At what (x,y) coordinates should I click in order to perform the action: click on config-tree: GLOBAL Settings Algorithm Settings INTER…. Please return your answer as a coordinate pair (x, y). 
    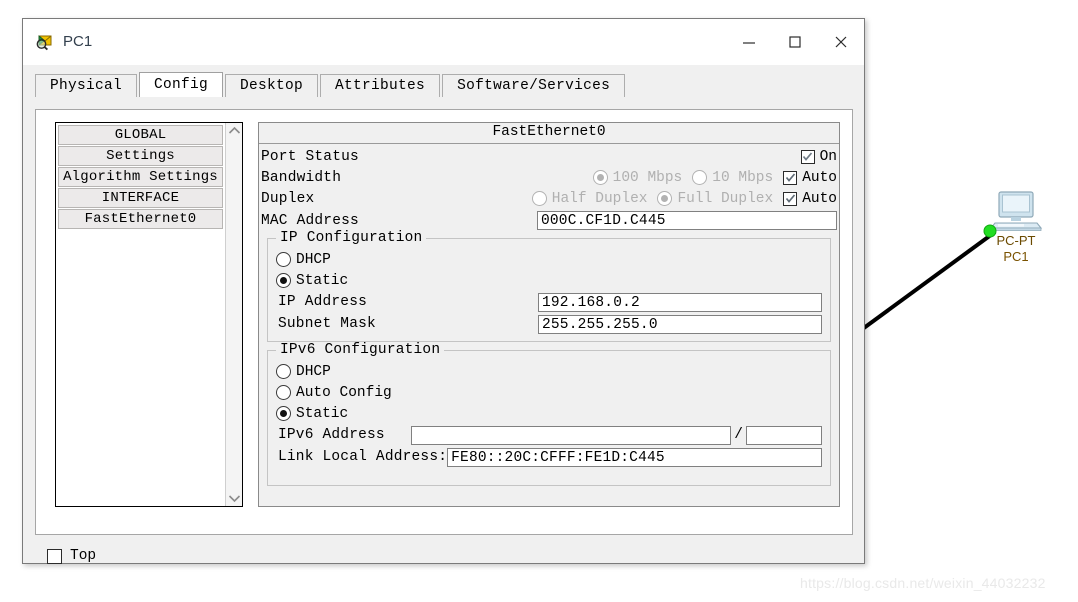
    Looking at the image, I should click on (140, 314).